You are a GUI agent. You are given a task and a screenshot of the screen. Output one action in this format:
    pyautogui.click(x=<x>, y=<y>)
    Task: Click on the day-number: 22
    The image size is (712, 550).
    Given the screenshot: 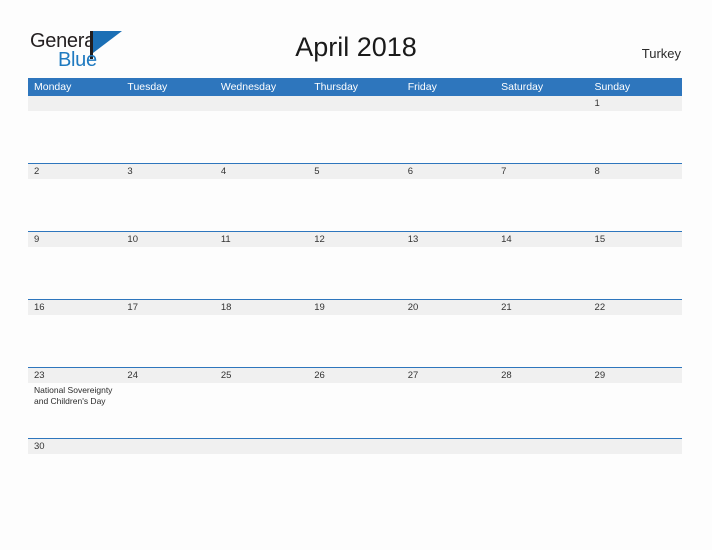 What is the action you would take?
    pyautogui.click(x=635, y=307)
    